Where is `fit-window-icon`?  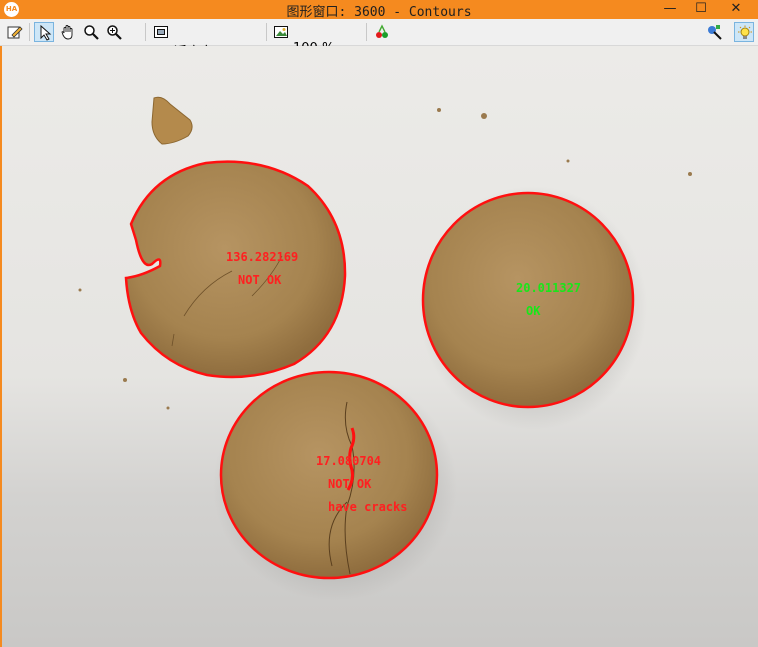
fit-window-icon is located at coordinates (161, 32).